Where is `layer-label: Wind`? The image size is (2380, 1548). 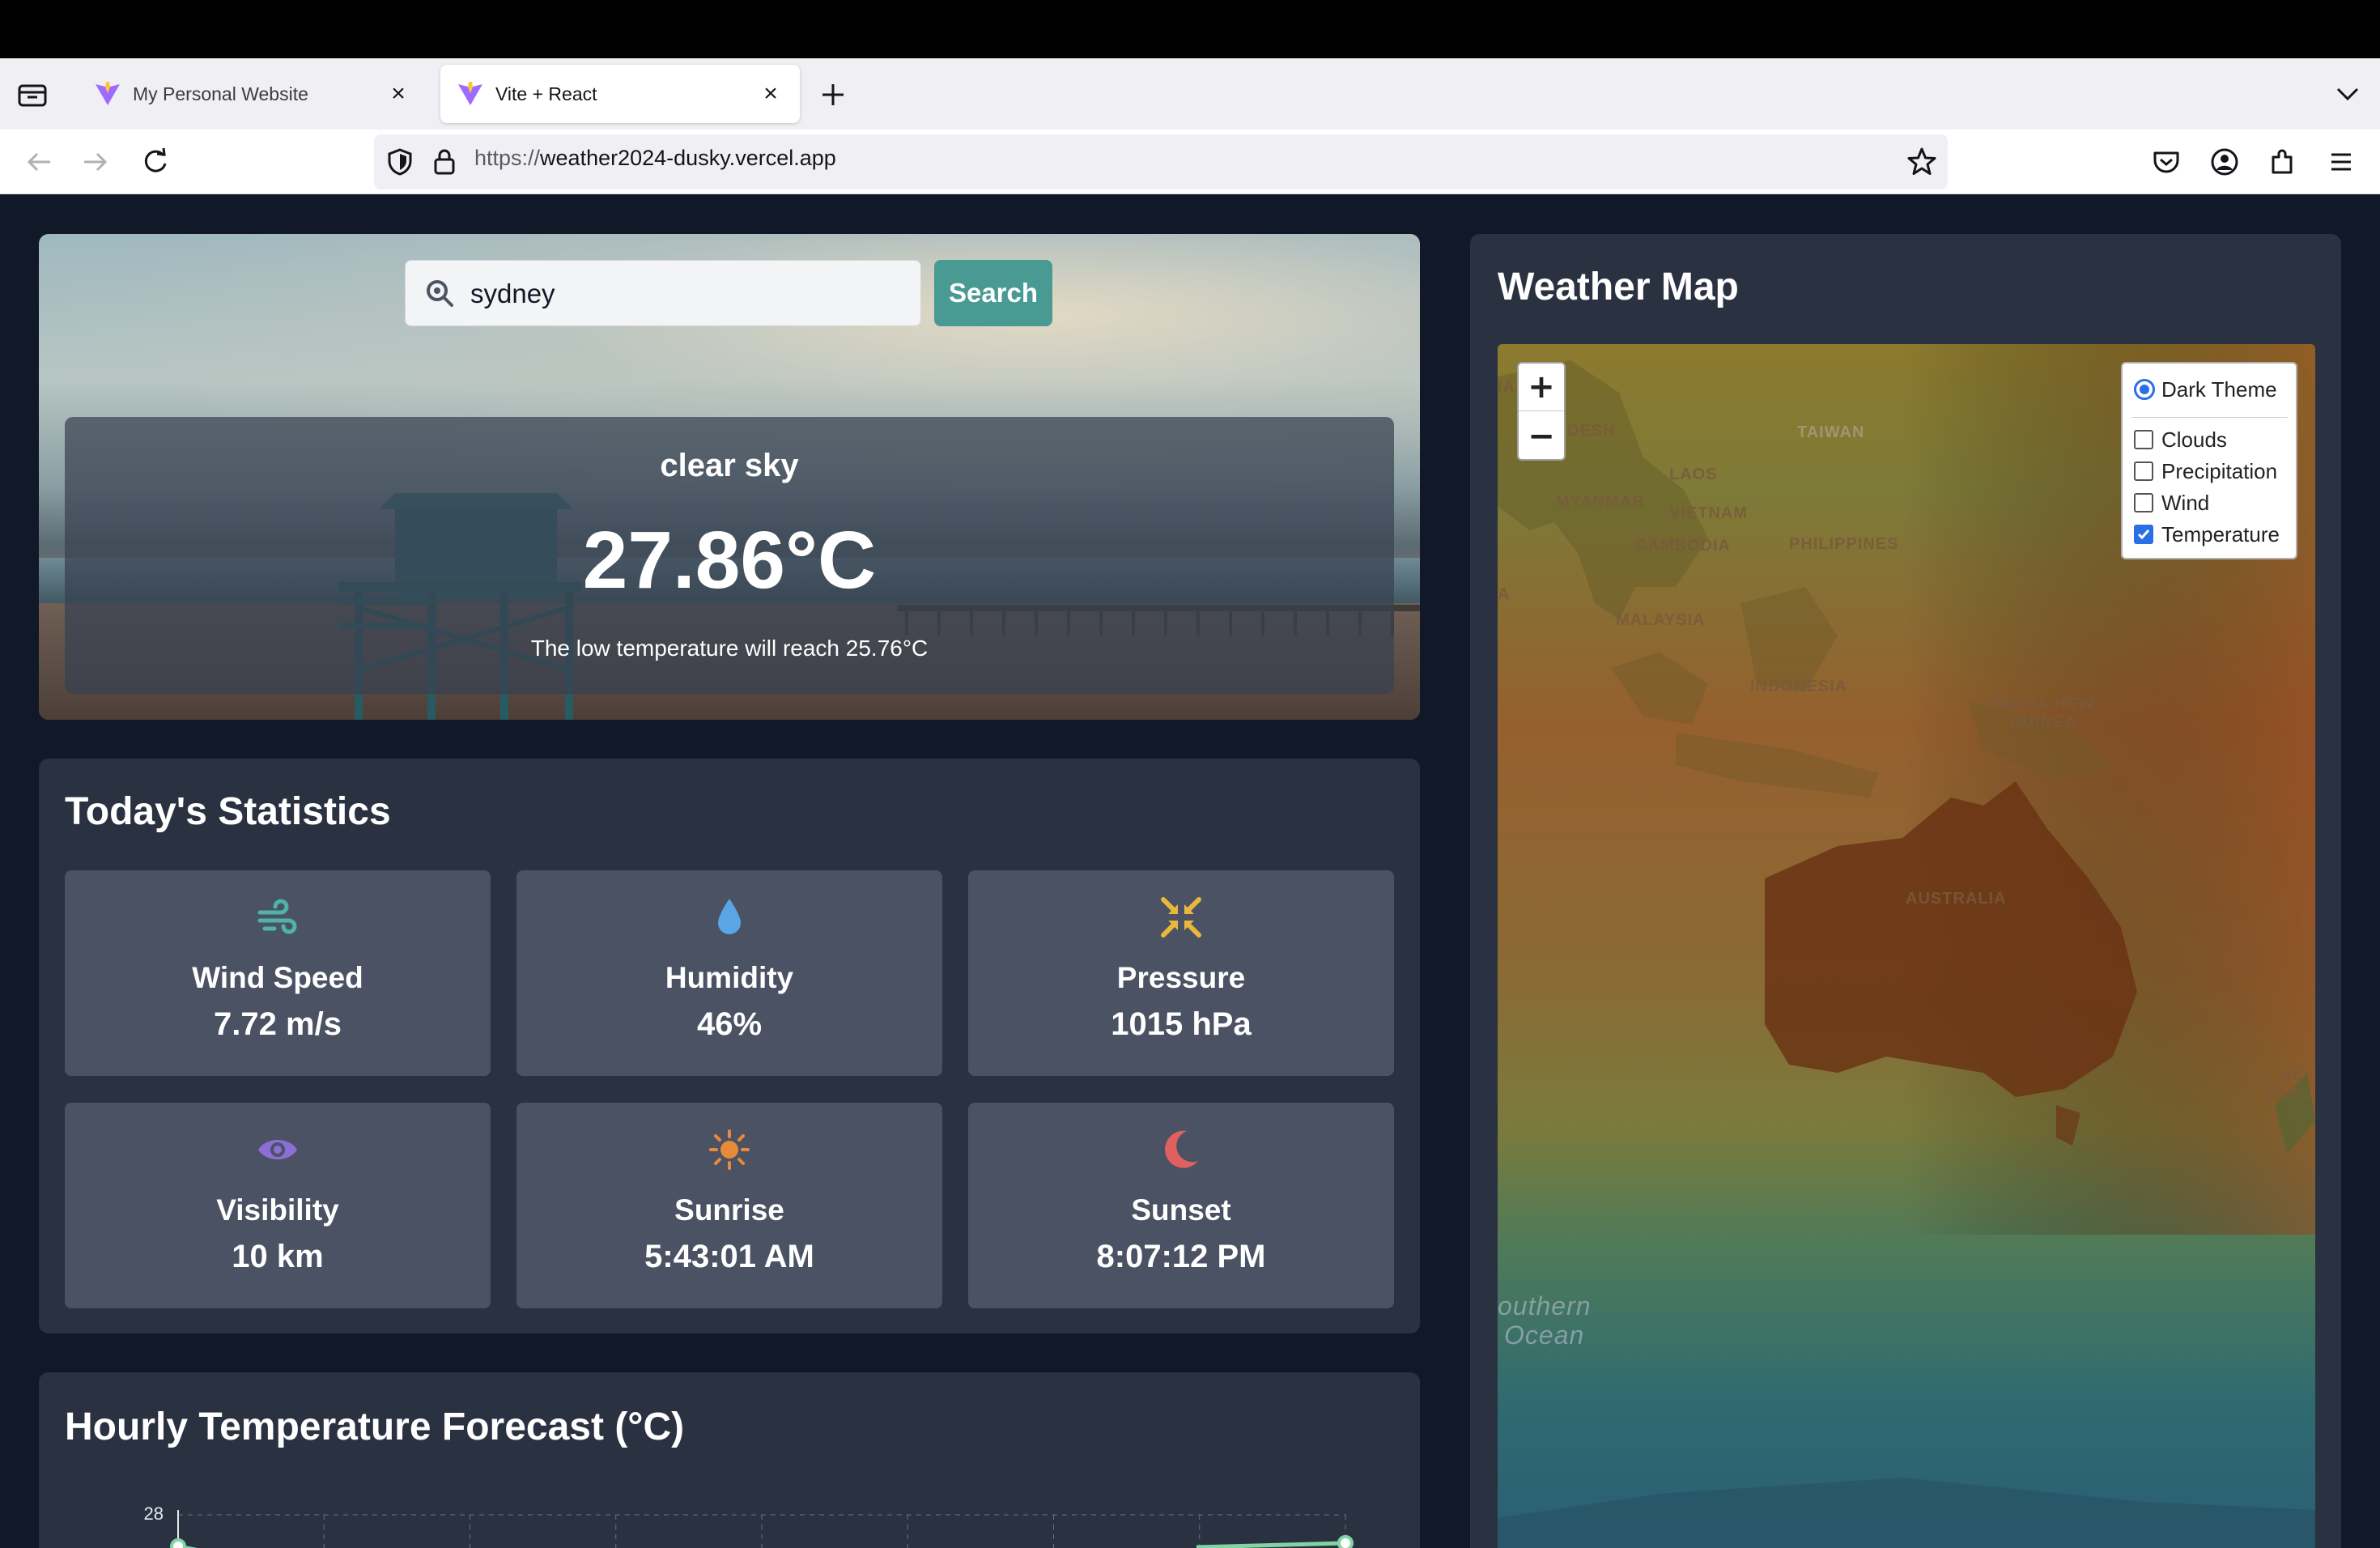 layer-label: Wind is located at coordinates (2185, 503).